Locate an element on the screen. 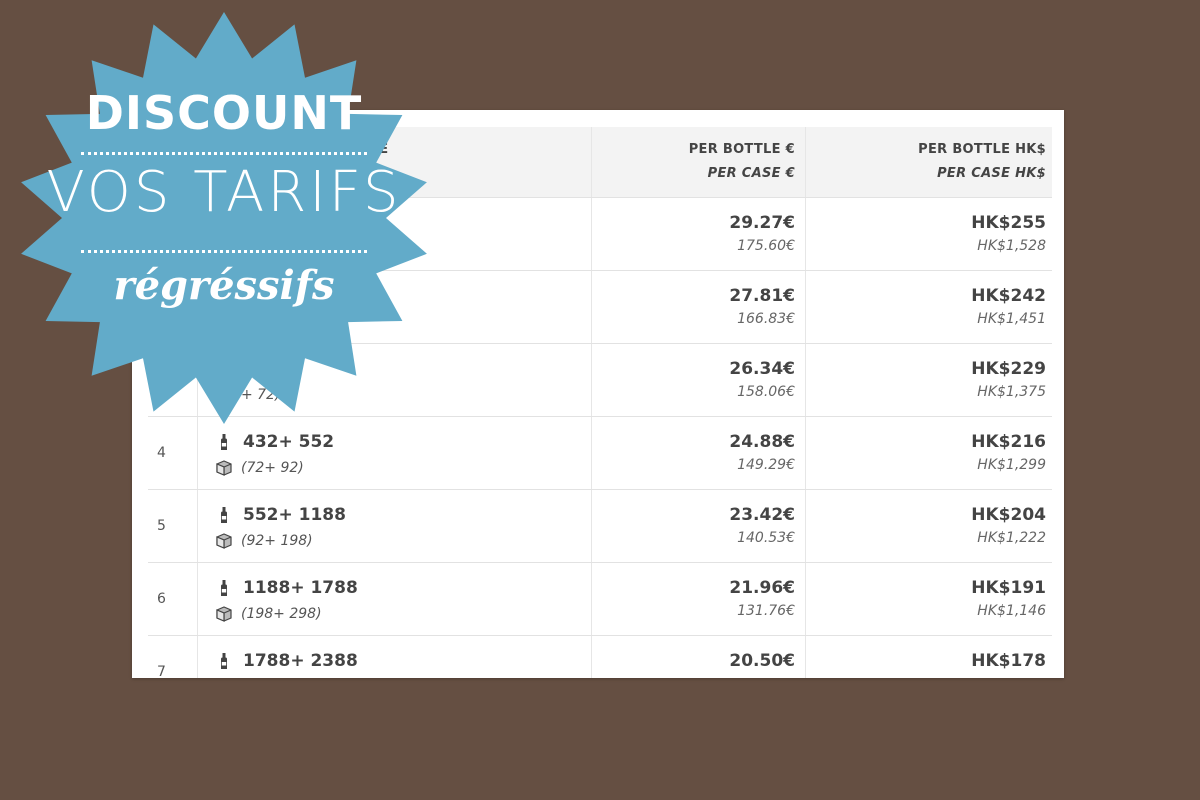 The height and width of the screenshot is (800, 1200). eur-bottle-price: 21.96€ is located at coordinates (762, 588).